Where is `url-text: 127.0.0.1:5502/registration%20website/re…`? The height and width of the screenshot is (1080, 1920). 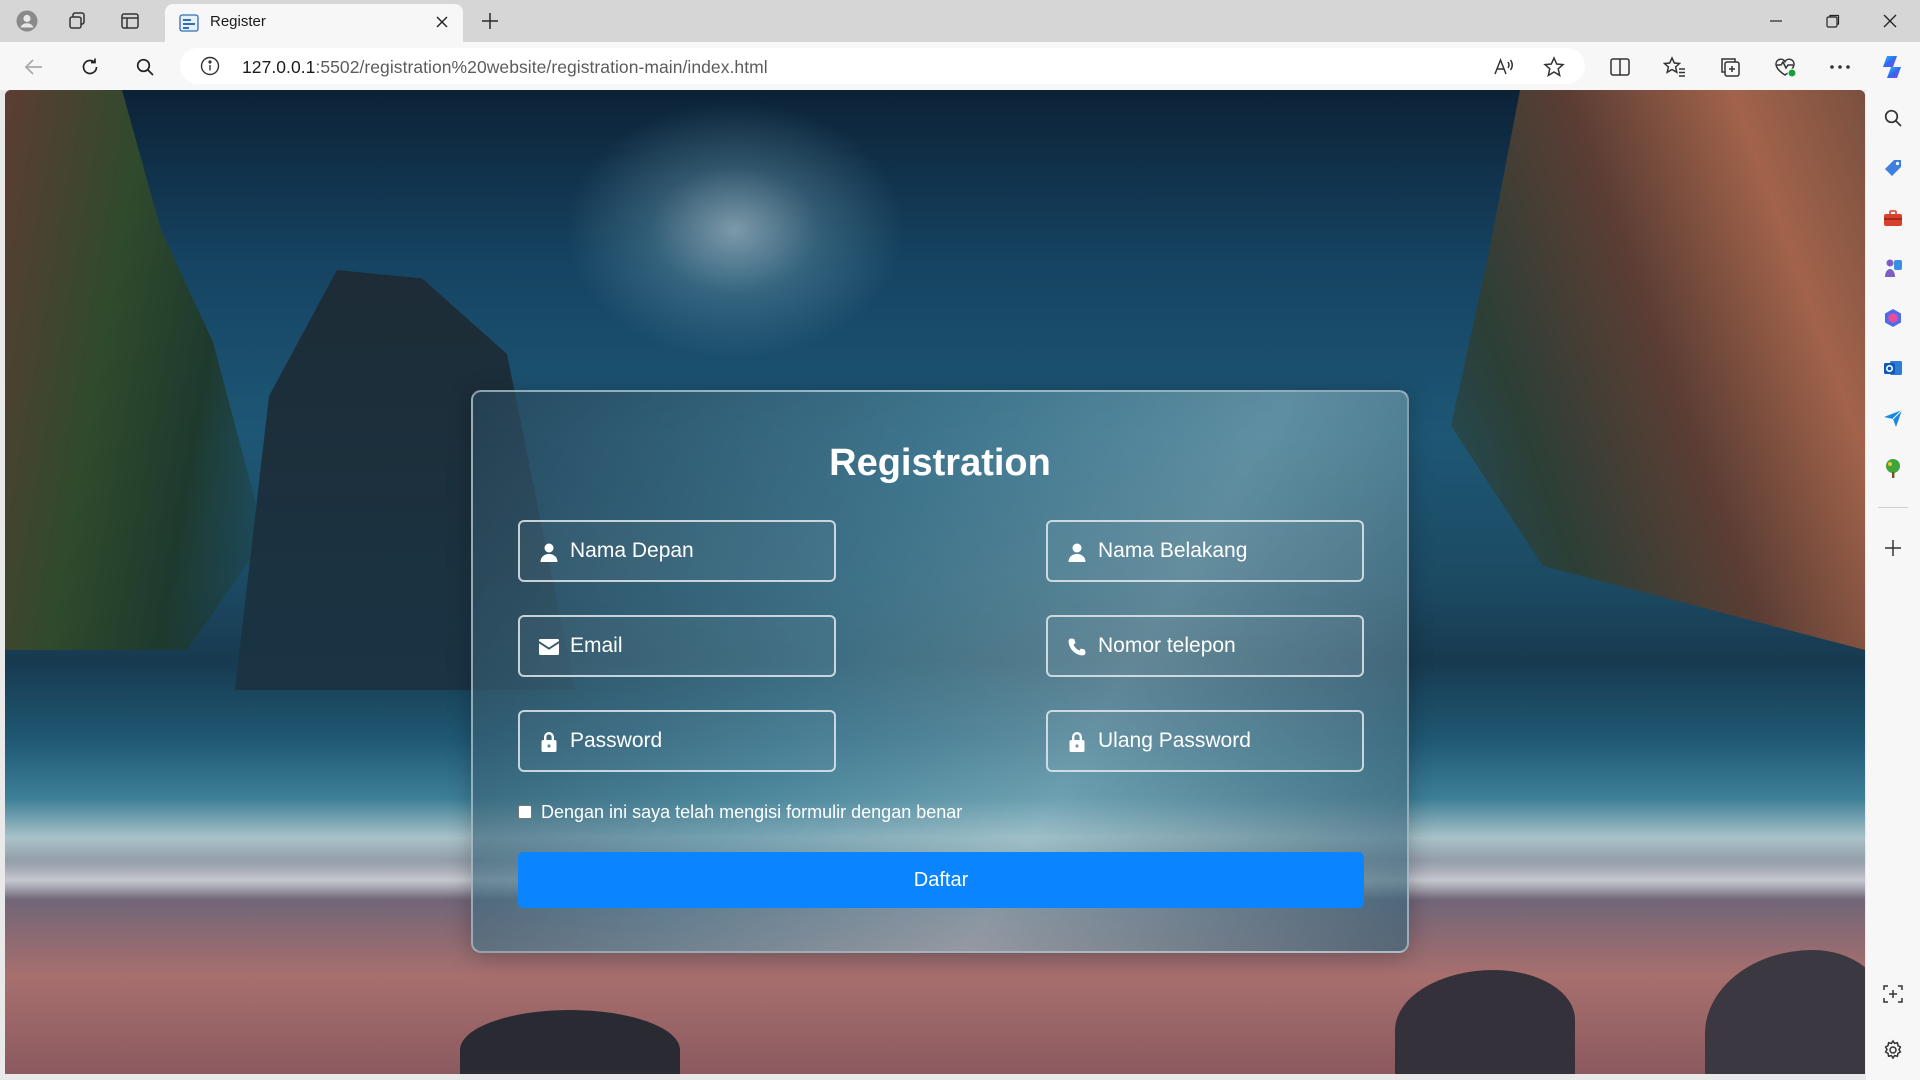
url-text: 127.0.0.1:5502/registration%20website/re… is located at coordinates (505, 67).